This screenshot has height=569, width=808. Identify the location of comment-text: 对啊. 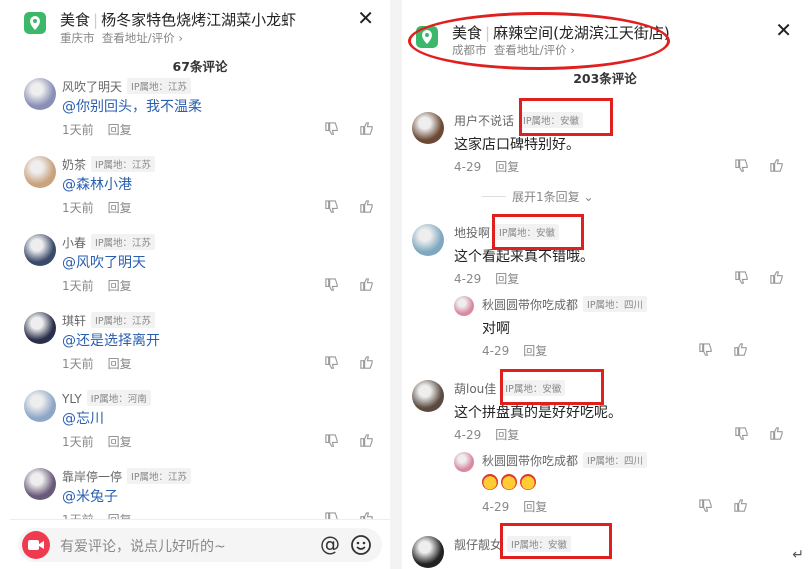
(496, 329).